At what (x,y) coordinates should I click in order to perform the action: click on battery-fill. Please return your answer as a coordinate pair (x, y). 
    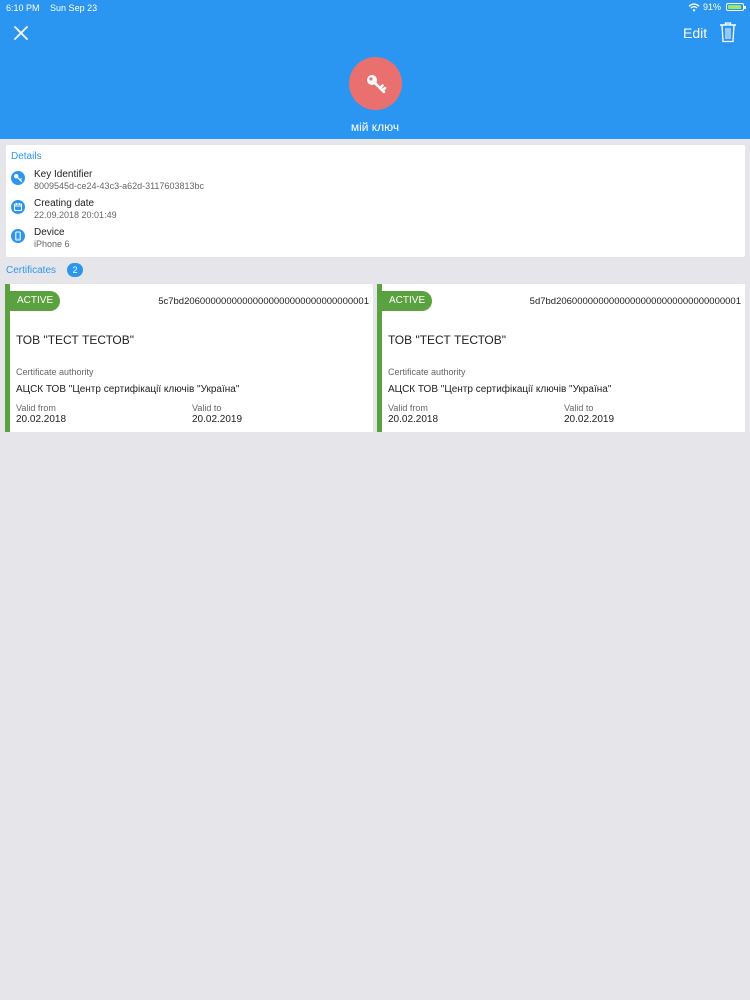
    Looking at the image, I should click on (734, 7).